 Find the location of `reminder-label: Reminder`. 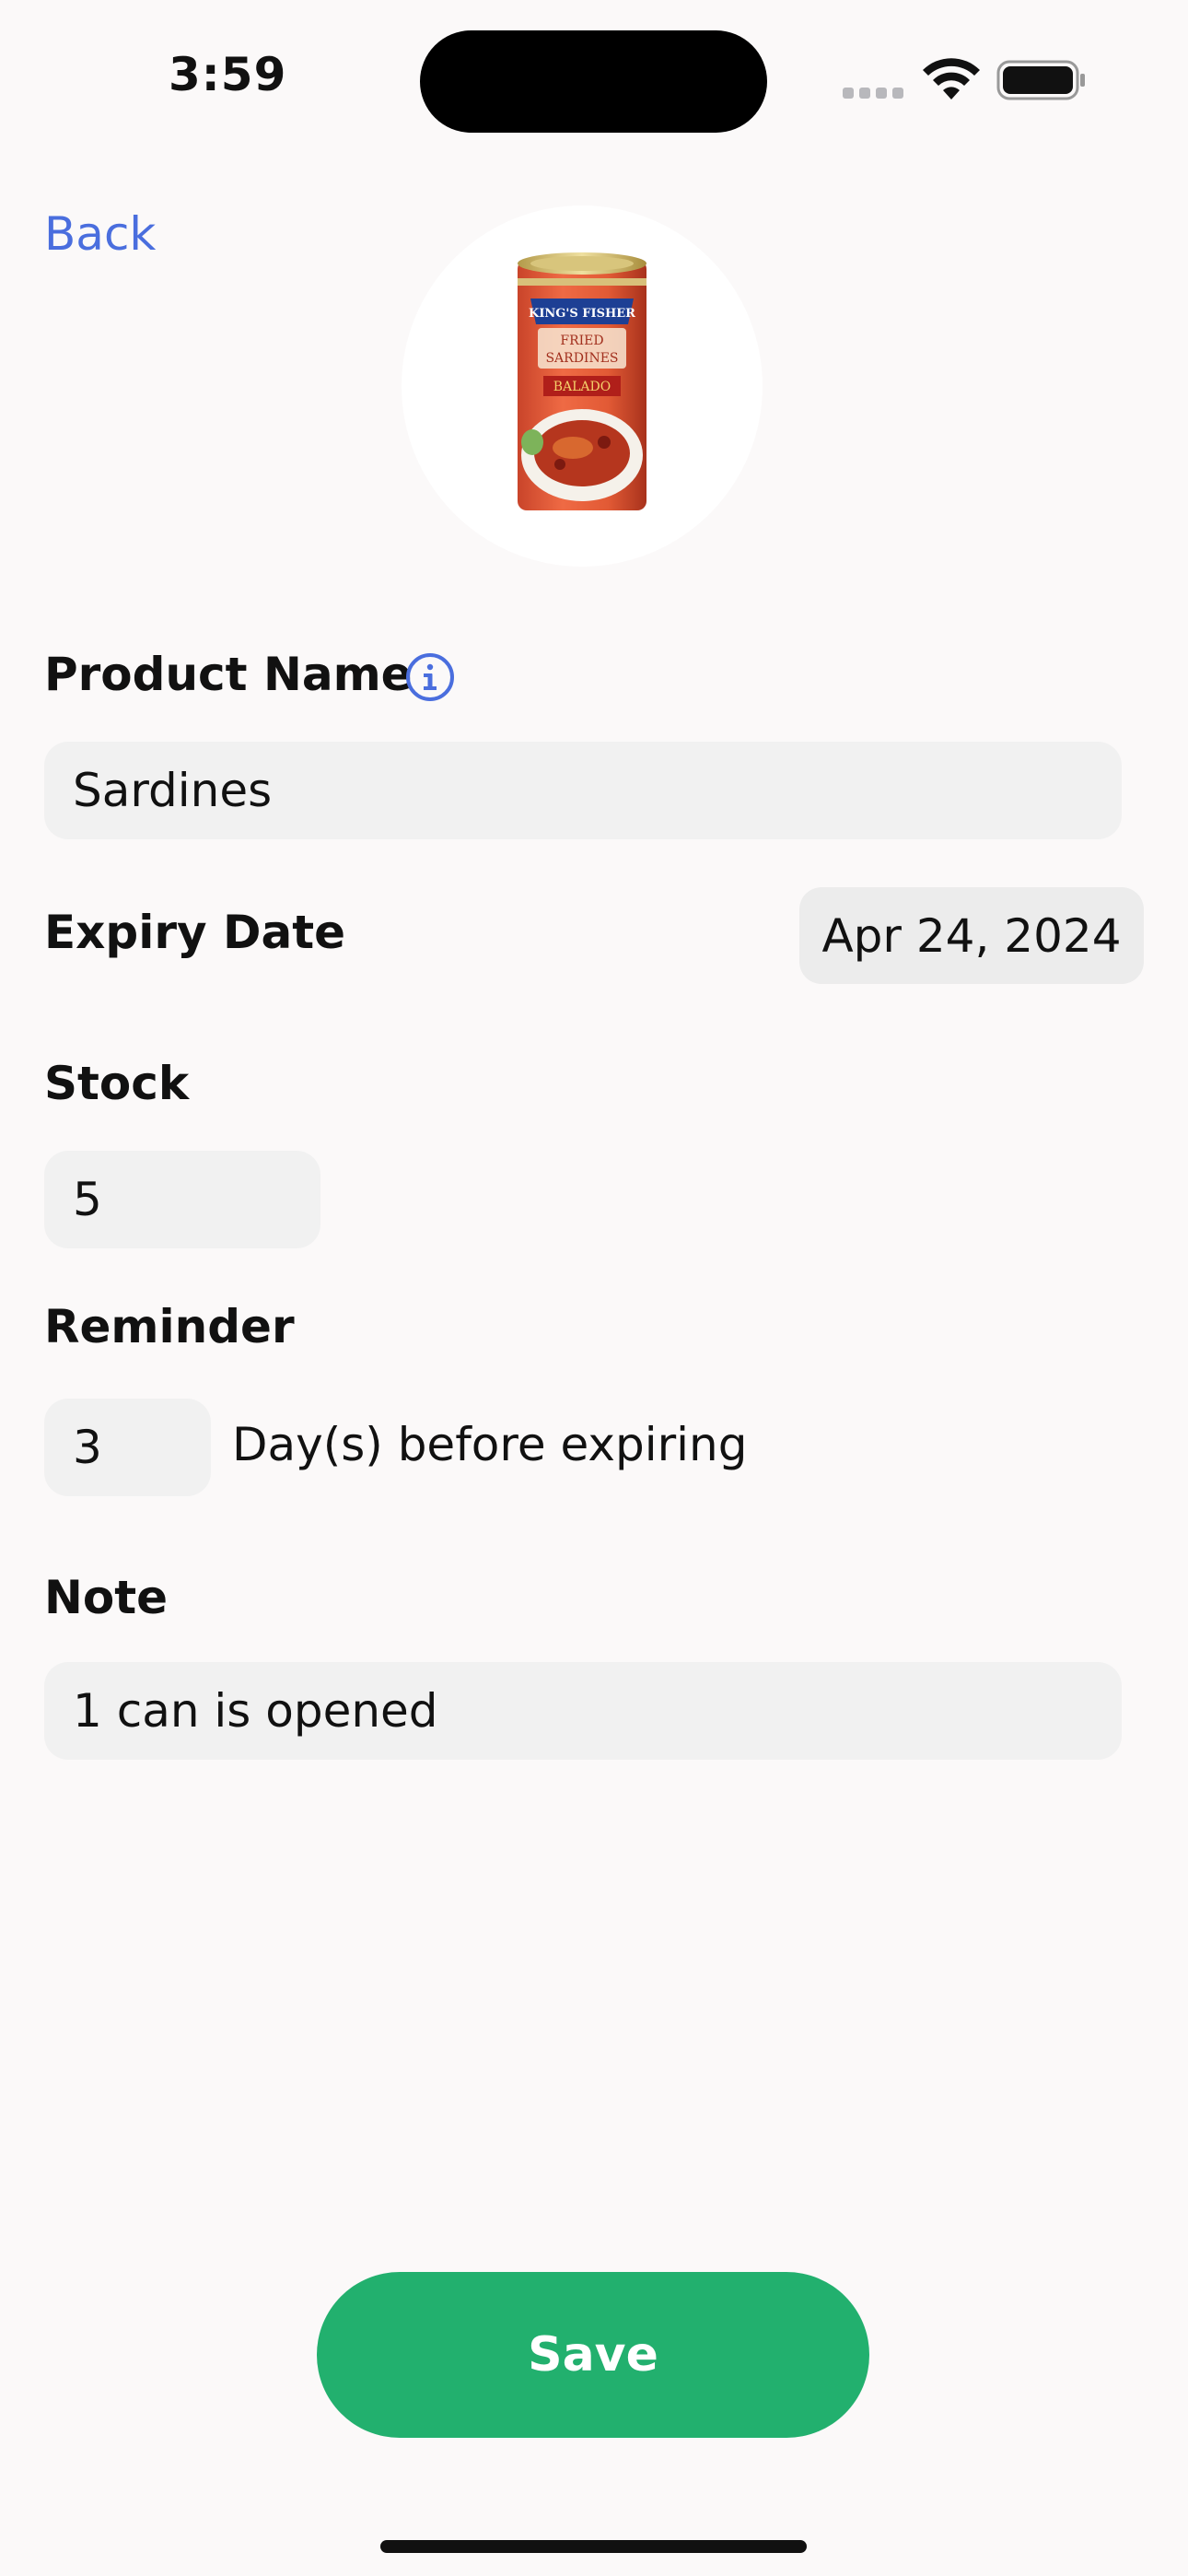

reminder-label: Reminder is located at coordinates (169, 1326).